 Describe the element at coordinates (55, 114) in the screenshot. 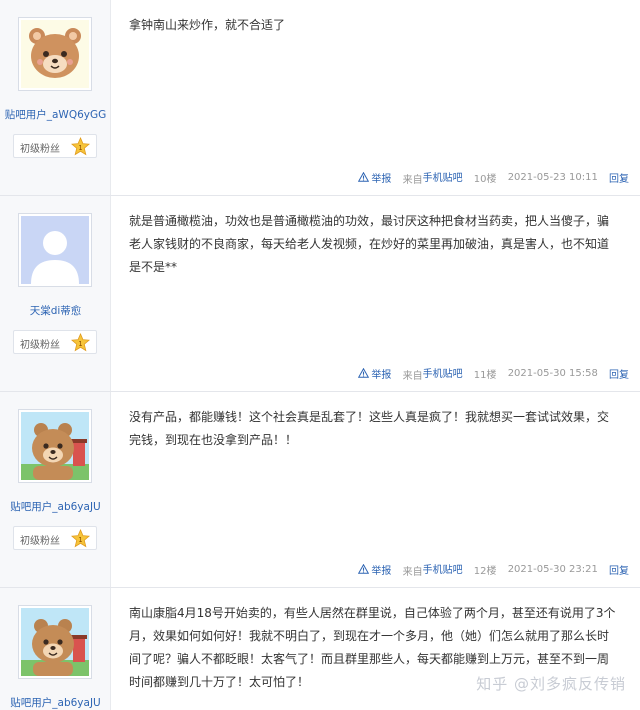

I see `username: 贴吧用户_aWQ6yGG` at that location.